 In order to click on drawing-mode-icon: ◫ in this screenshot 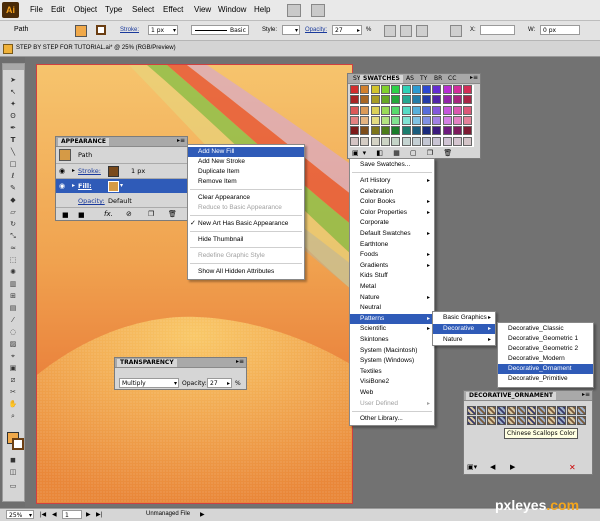, I will do `click(13, 472)`.